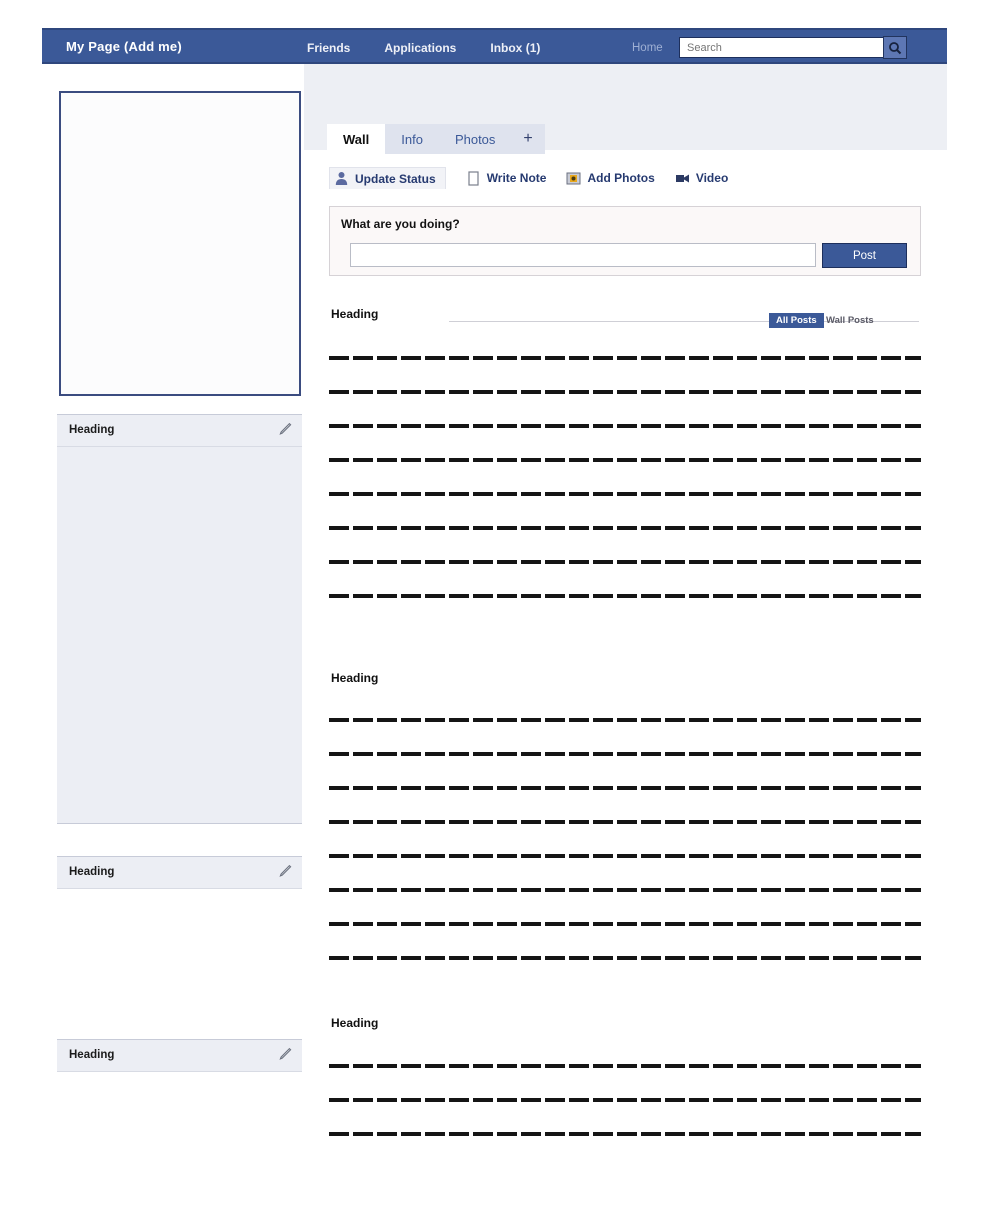  I want to click on feed-section-2-lines, so click(625, 854).